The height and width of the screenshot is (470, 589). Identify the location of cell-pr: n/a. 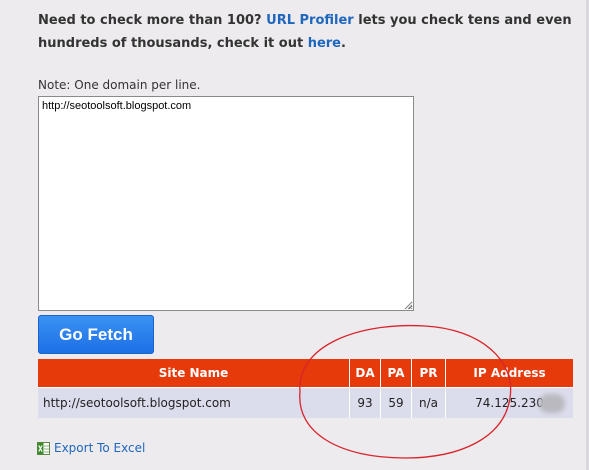
(428, 402).